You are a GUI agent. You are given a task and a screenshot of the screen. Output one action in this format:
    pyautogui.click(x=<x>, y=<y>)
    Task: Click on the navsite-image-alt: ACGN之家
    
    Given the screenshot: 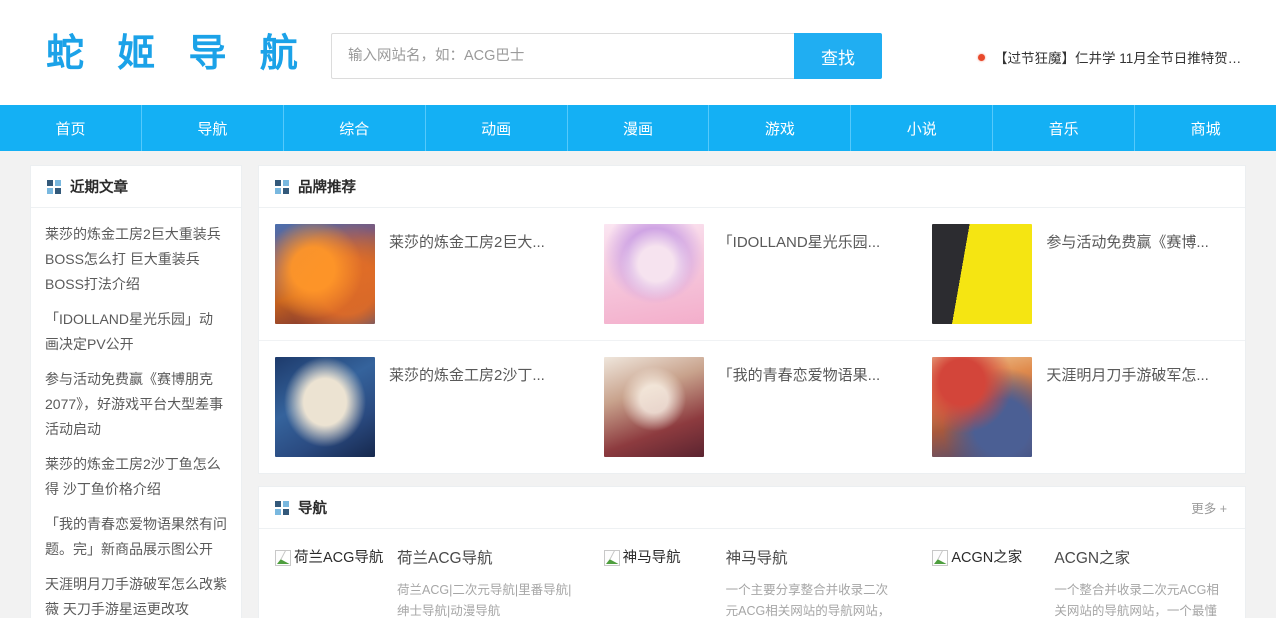 What is the action you would take?
    pyautogui.click(x=987, y=558)
    